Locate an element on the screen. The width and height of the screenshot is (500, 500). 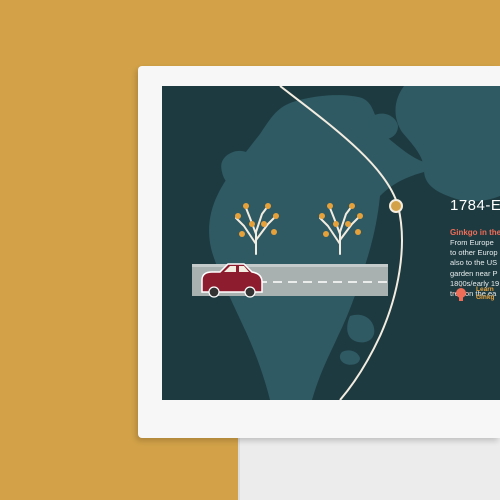
learn-more-button: Learn Ginkg is located at coordinates (476, 295).